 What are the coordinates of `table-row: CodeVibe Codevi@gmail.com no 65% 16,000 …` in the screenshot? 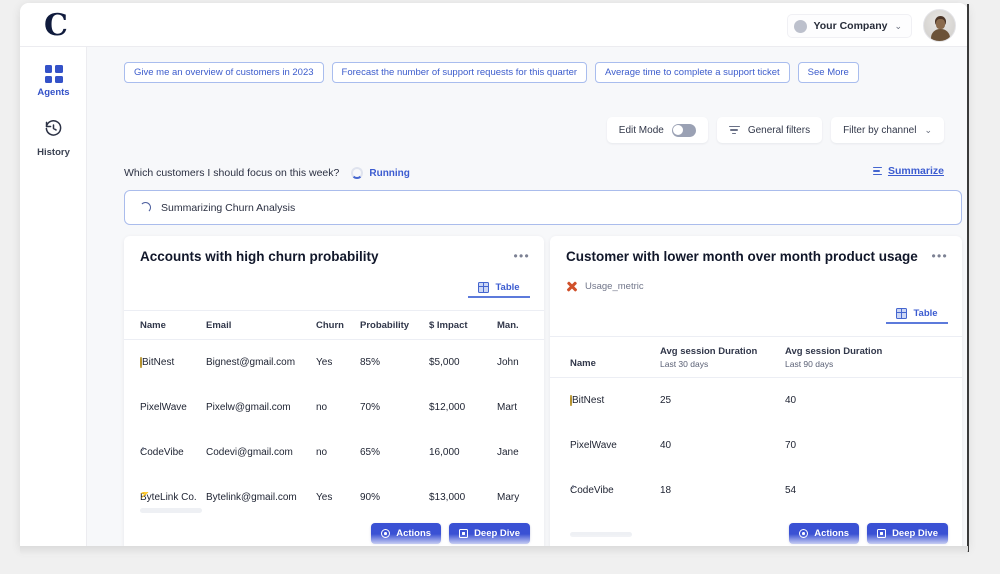 It's located at (334, 452).